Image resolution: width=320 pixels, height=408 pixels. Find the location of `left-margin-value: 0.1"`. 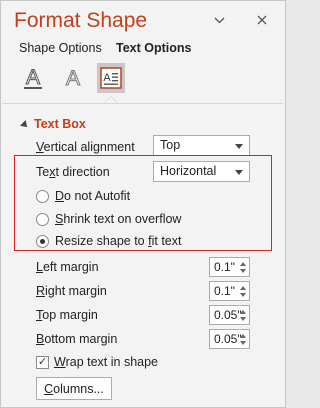

left-margin-value: 0.1" is located at coordinates (224, 267).